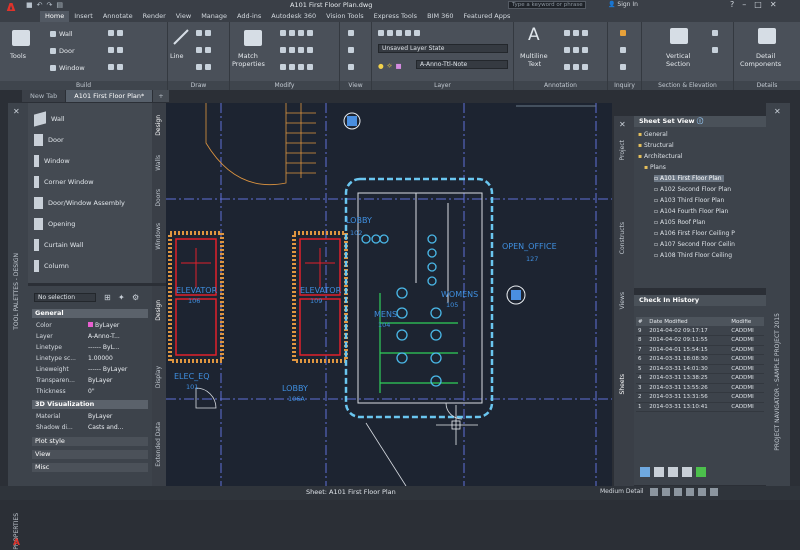  Describe the element at coordinates (700, 340) in the screenshot. I see `table-row: 8 2014-04-02 09:11:55 CADDMI` at that location.